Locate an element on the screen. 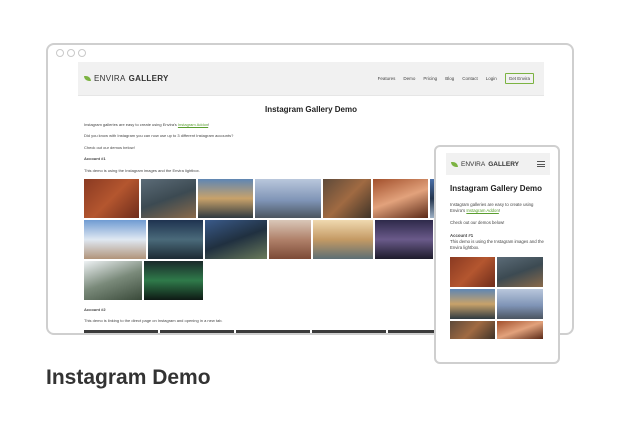 The image size is (620, 429). logo-bold: GALLERY is located at coordinates (148, 78).